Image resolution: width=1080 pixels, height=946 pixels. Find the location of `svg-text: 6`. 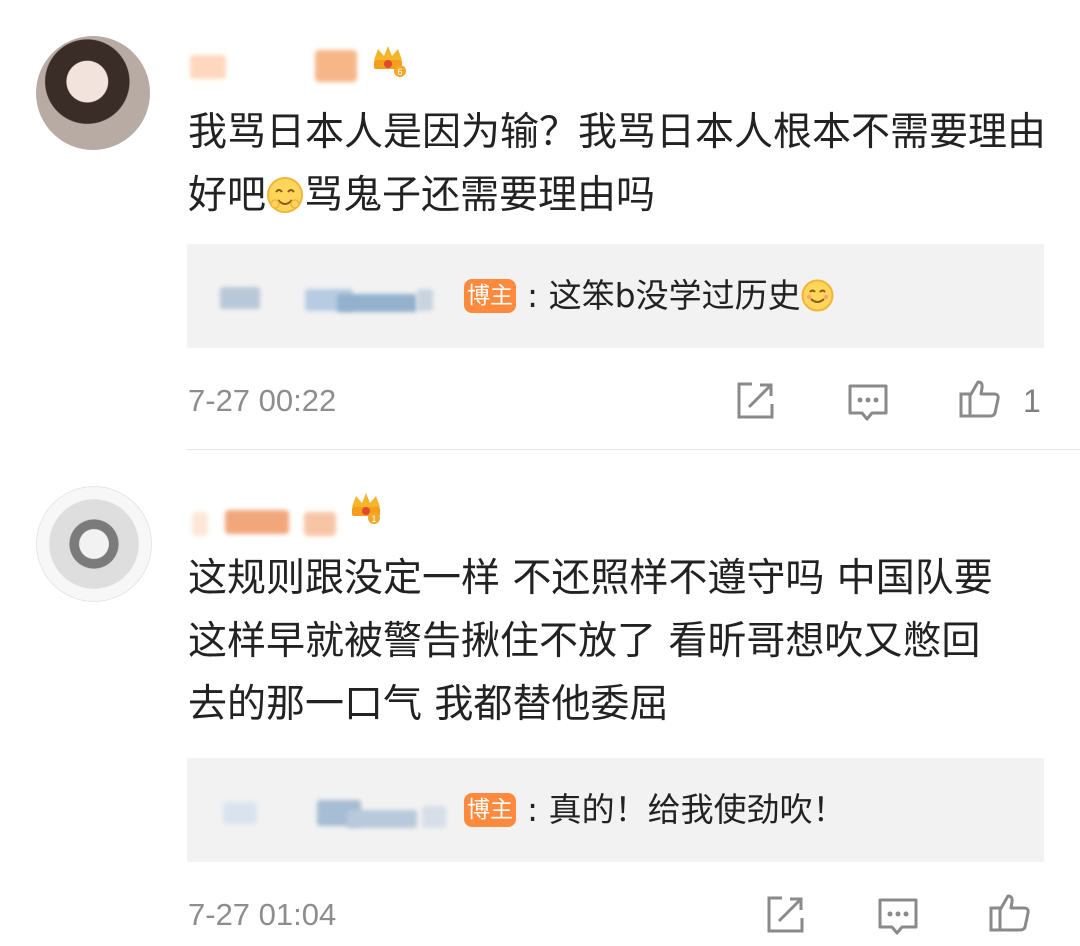

svg-text: 6 is located at coordinates (399, 72).